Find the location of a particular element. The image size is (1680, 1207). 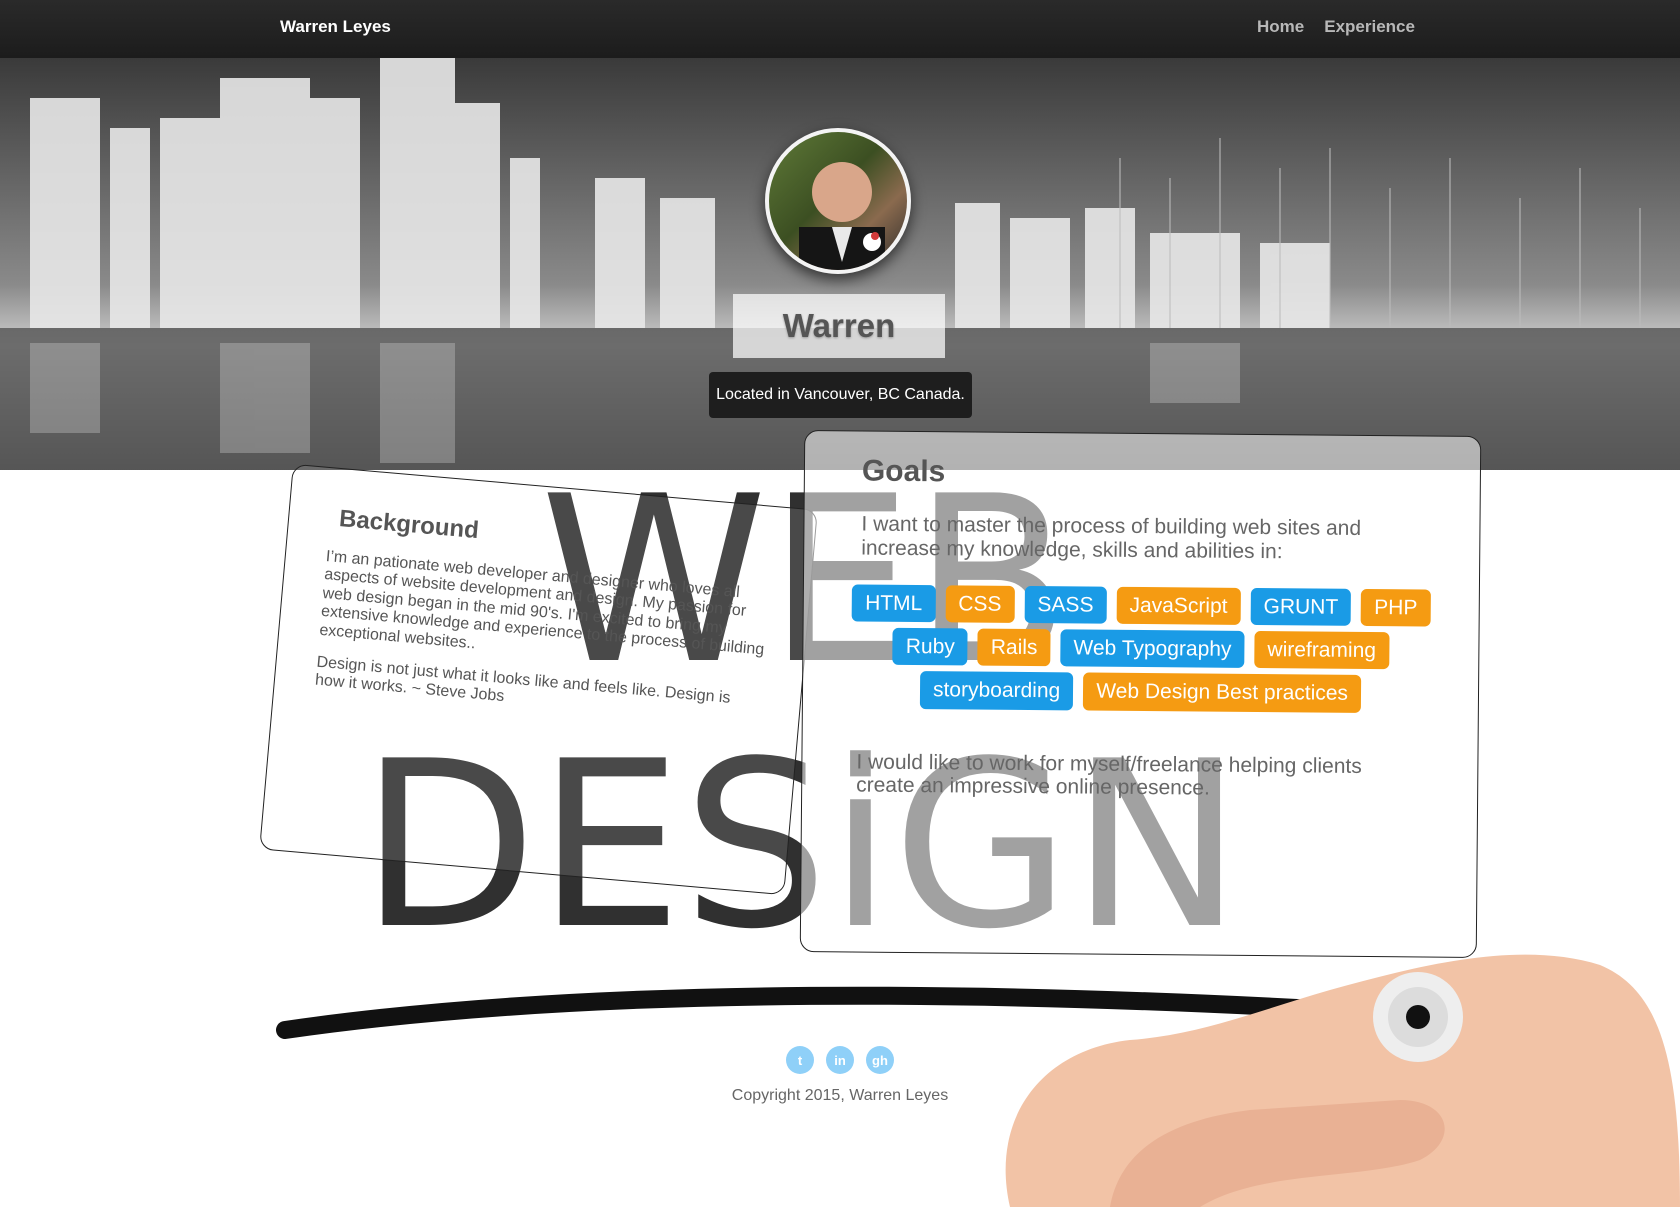

nav-home-link: Home is located at coordinates (1280, 27).